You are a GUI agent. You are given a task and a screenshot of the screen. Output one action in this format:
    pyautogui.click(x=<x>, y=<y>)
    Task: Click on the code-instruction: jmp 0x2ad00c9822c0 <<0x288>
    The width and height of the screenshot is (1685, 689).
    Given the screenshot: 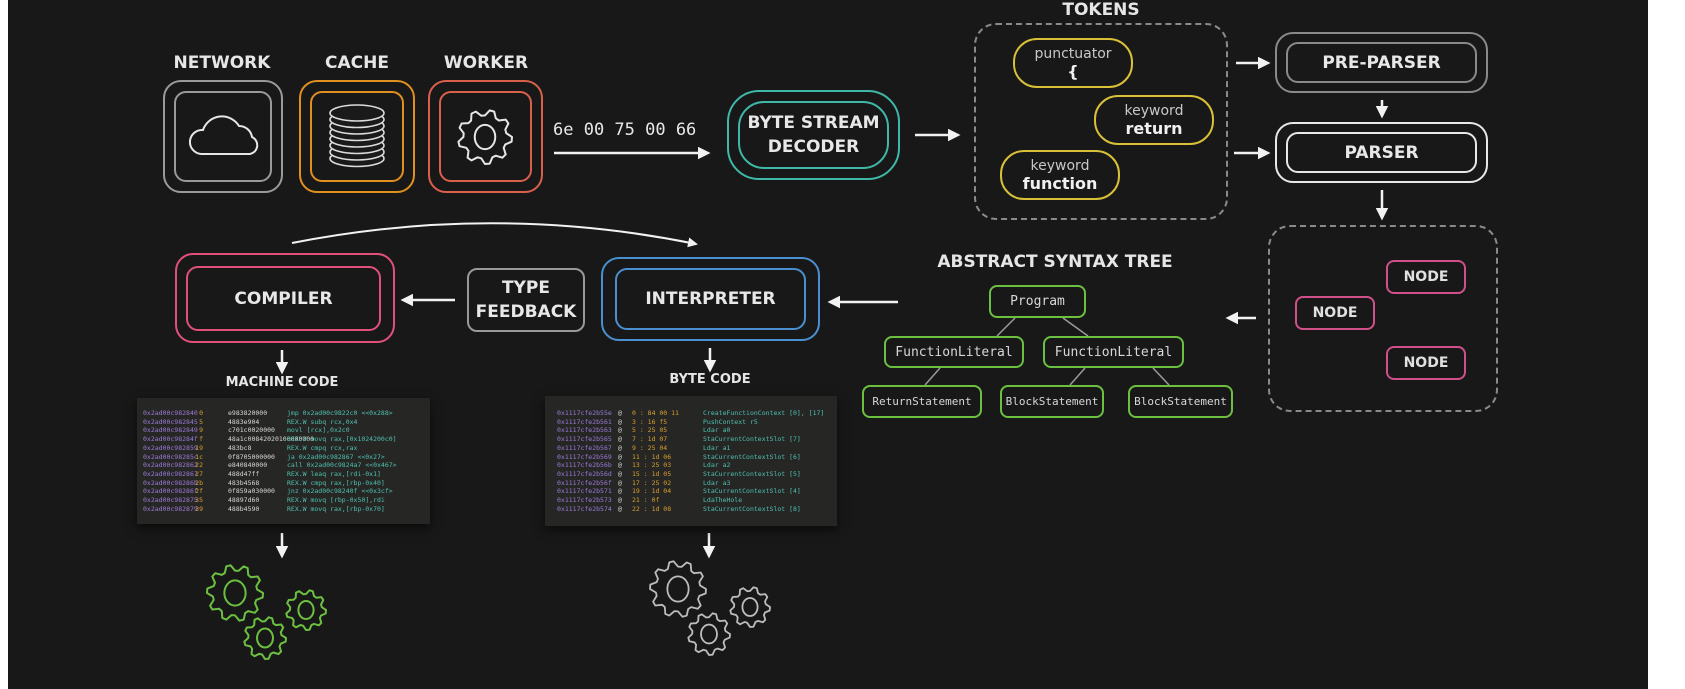 What is the action you would take?
    pyautogui.click(x=340, y=413)
    